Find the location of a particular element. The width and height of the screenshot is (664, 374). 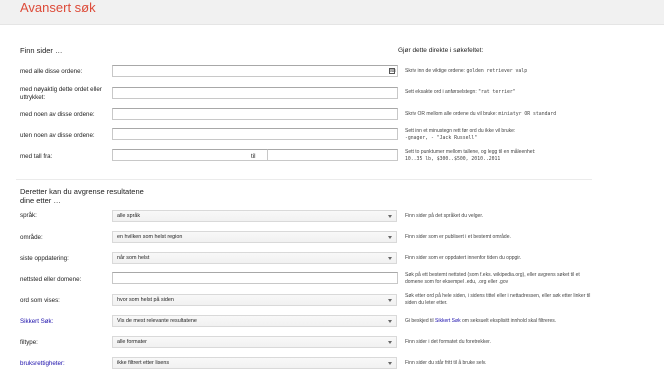

site-domain-label: nettsted eller domene: is located at coordinates (51, 279).